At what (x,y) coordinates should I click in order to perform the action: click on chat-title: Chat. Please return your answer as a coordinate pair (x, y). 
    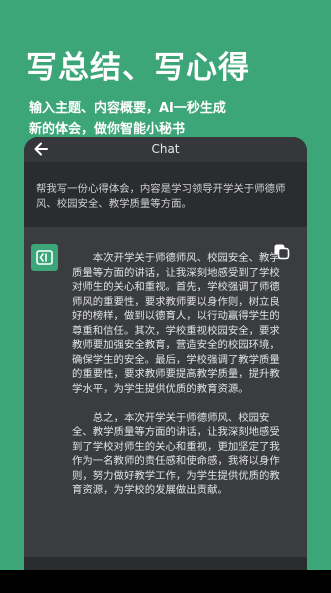
    Looking at the image, I should click on (165, 149).